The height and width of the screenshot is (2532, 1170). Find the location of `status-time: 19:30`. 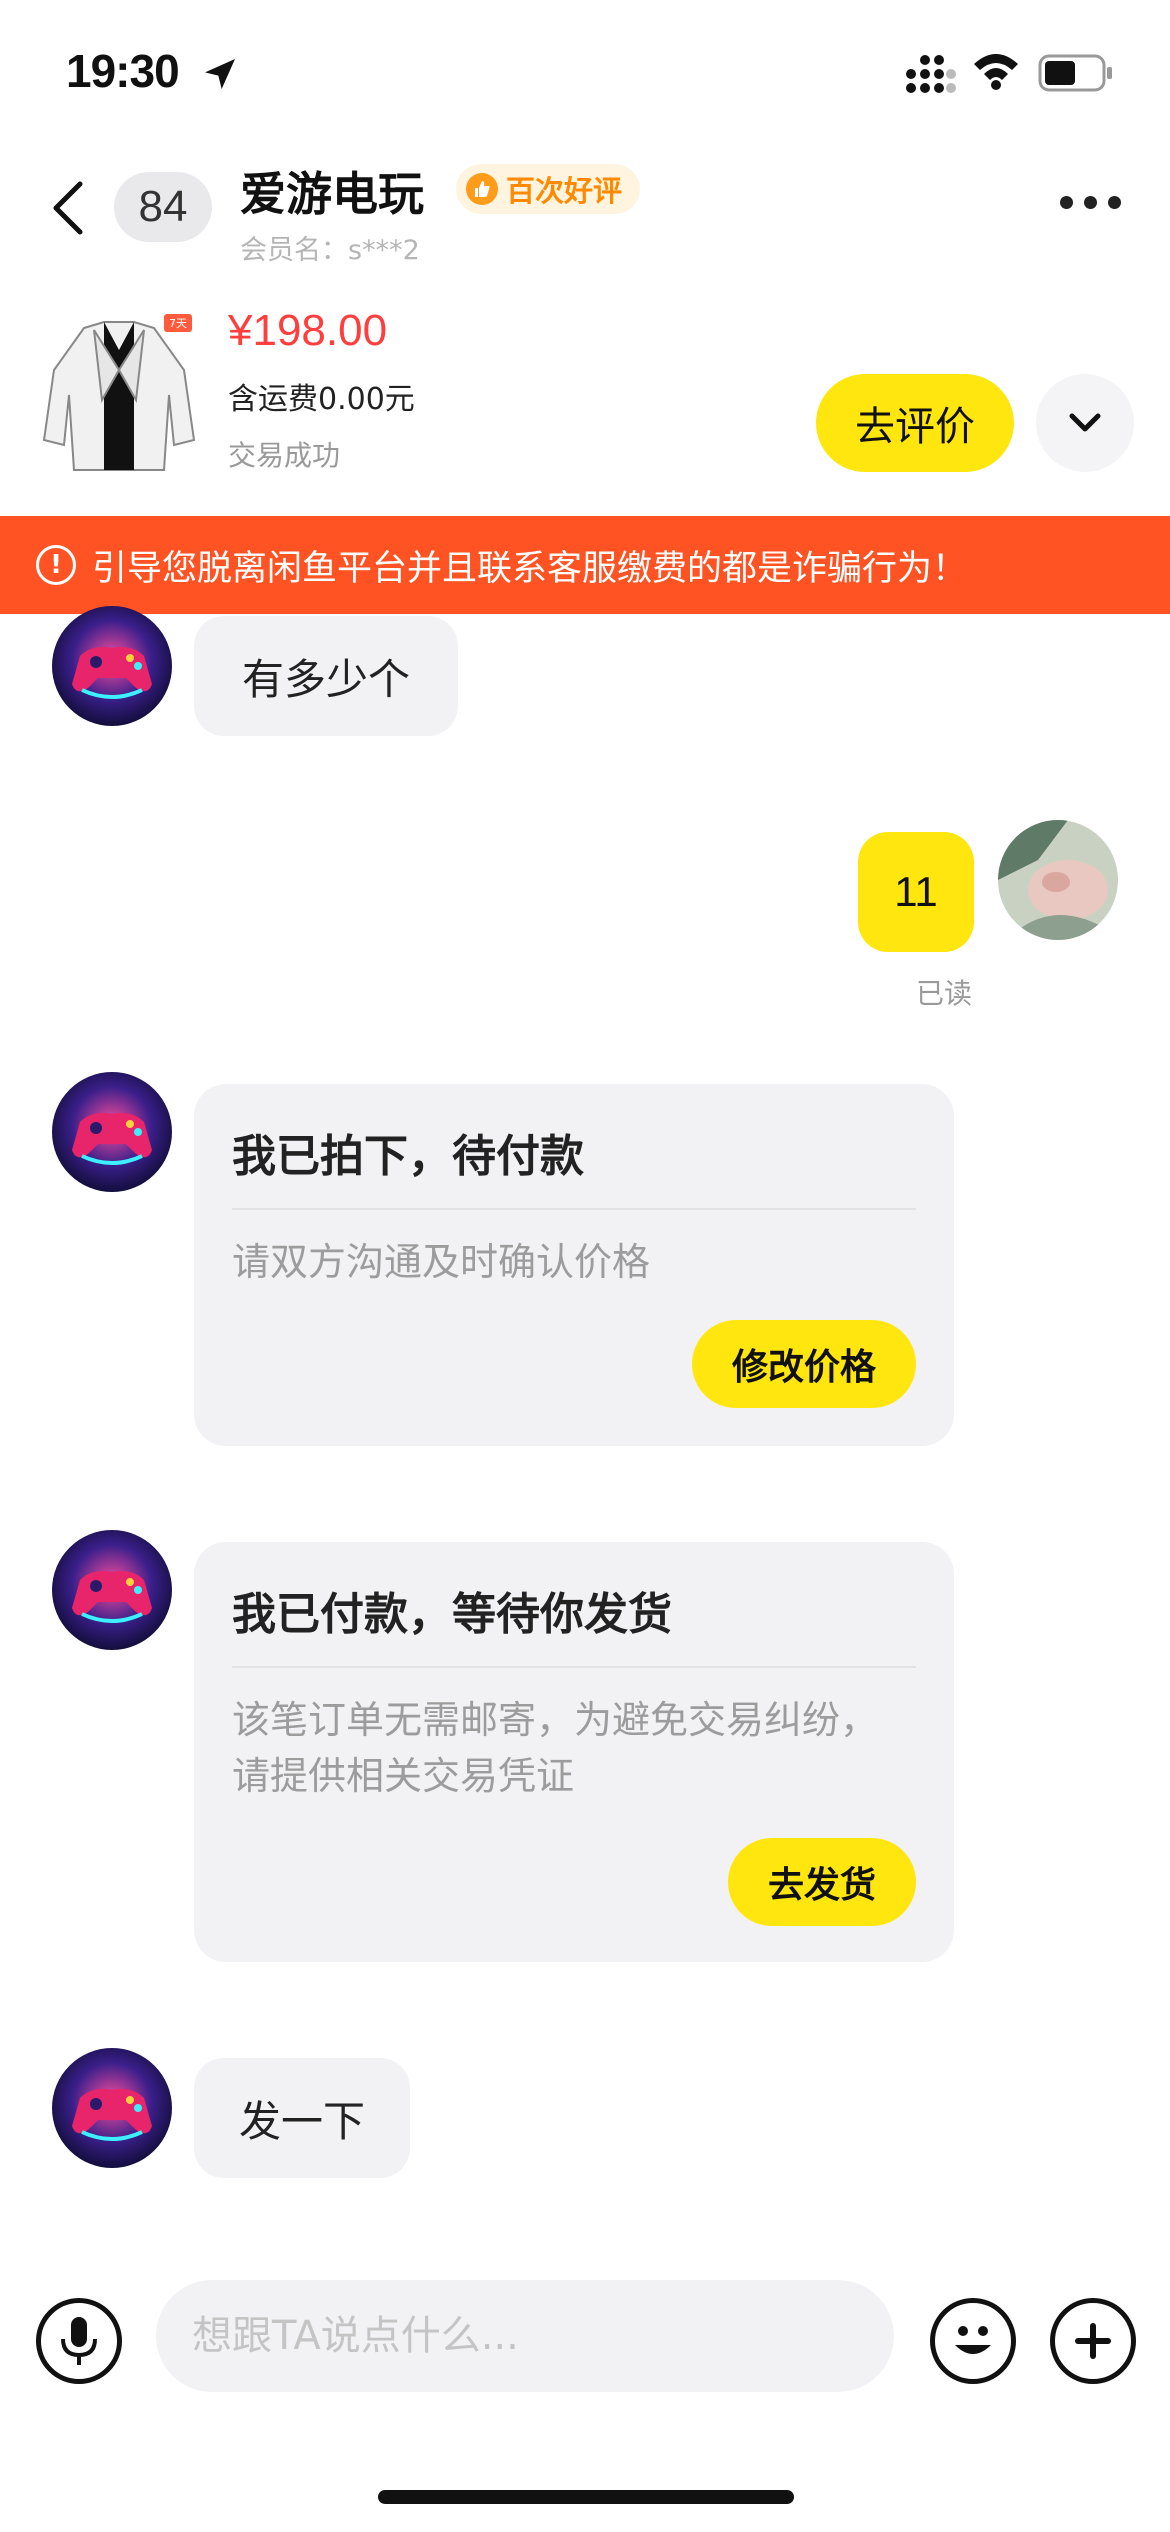

status-time: 19:30 is located at coordinates (123, 71).